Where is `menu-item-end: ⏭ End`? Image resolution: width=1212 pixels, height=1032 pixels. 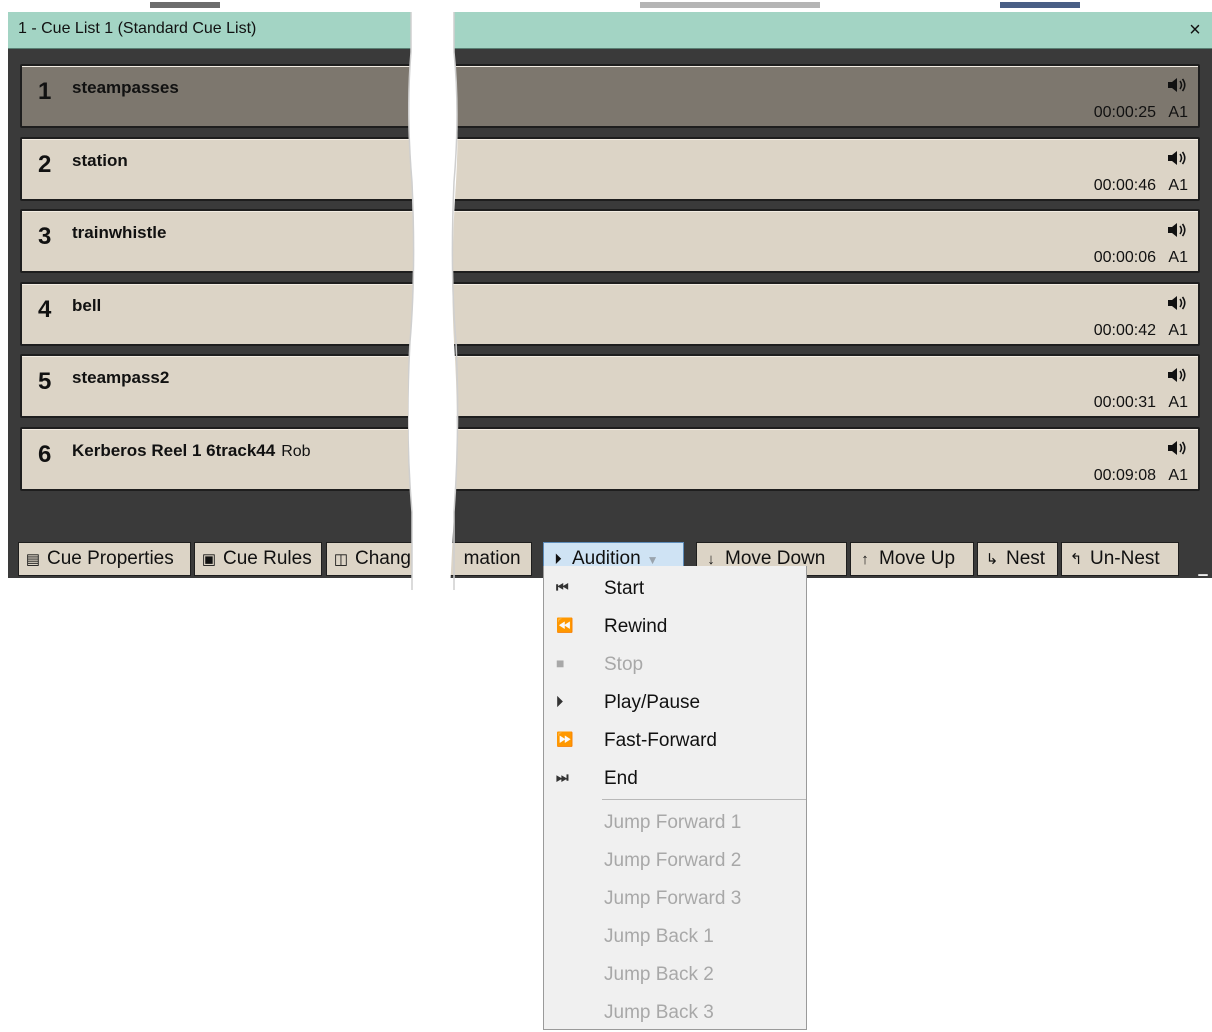
menu-item-end: ⏭ End is located at coordinates (675, 779).